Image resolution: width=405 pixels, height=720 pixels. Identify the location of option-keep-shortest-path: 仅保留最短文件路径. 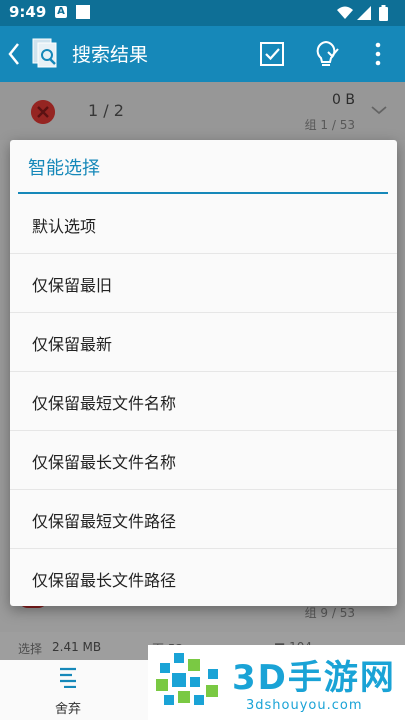
(203, 519).